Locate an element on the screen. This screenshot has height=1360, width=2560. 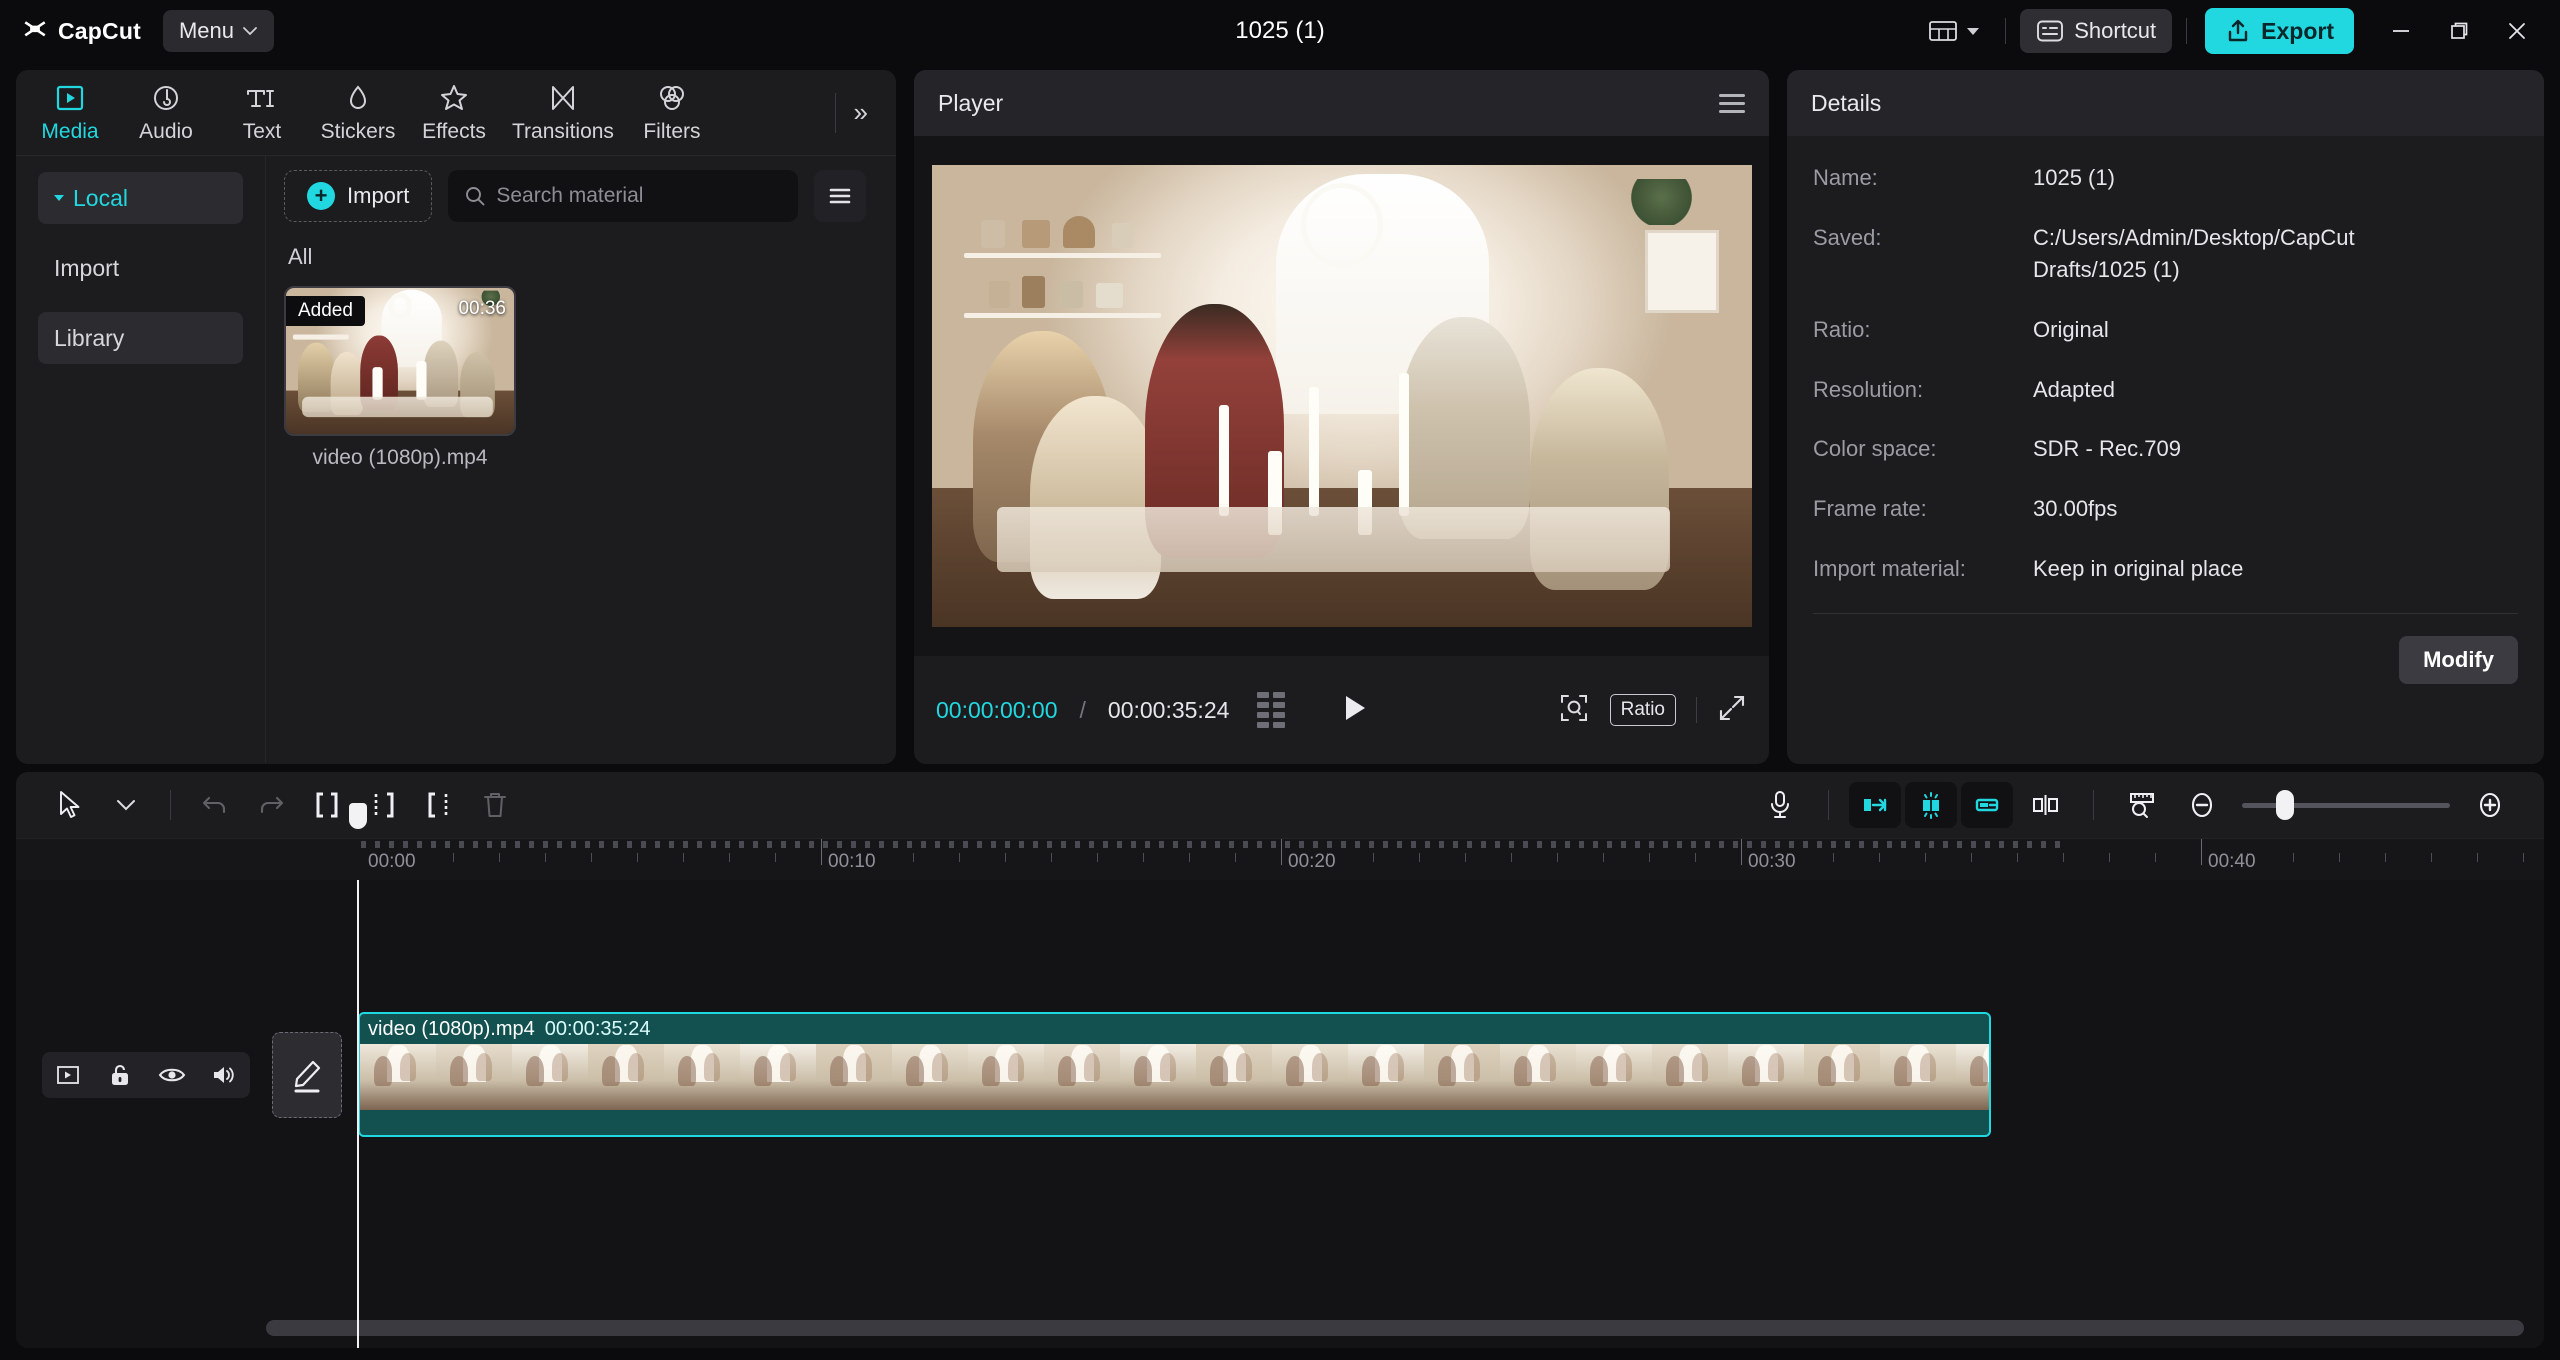
fit-timeline-button is located at coordinates (2142, 805).